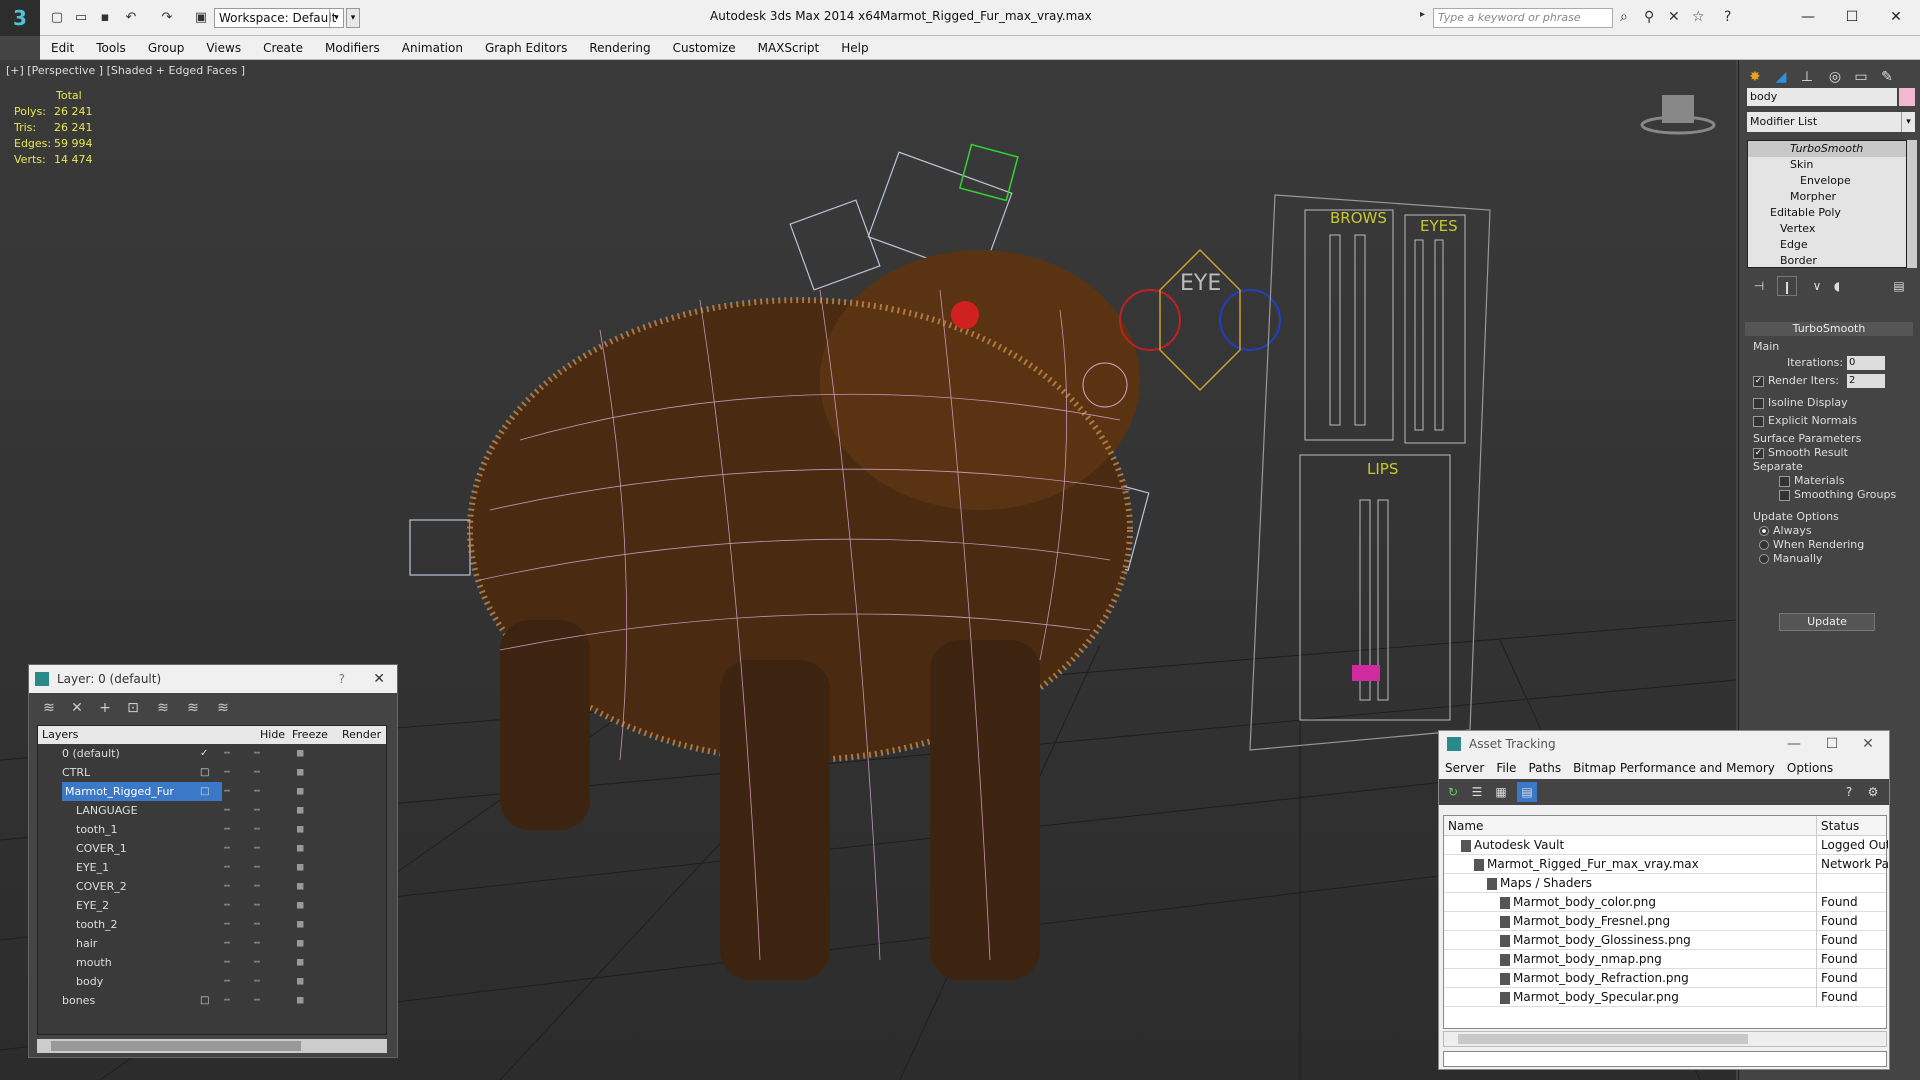 The image size is (1920, 1080). What do you see at coordinates (212, 905) in the screenshot?
I see `table-row: EYE_2 ┅ ┅ ◼` at bounding box center [212, 905].